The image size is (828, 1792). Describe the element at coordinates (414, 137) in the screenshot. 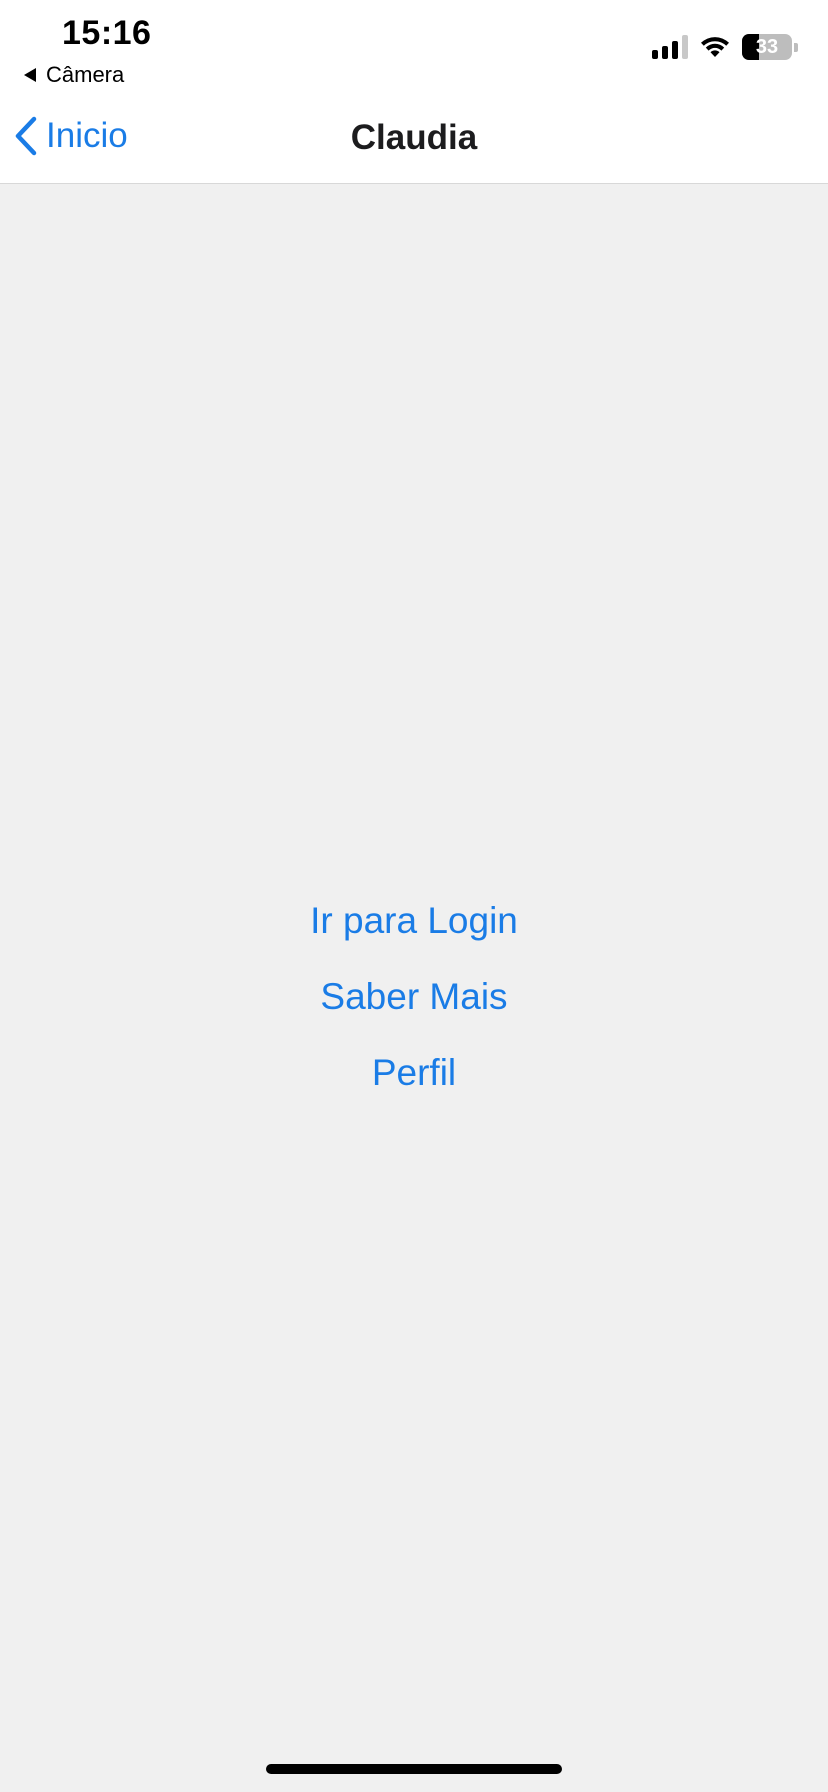

I see `page-title: Claudia` at that location.